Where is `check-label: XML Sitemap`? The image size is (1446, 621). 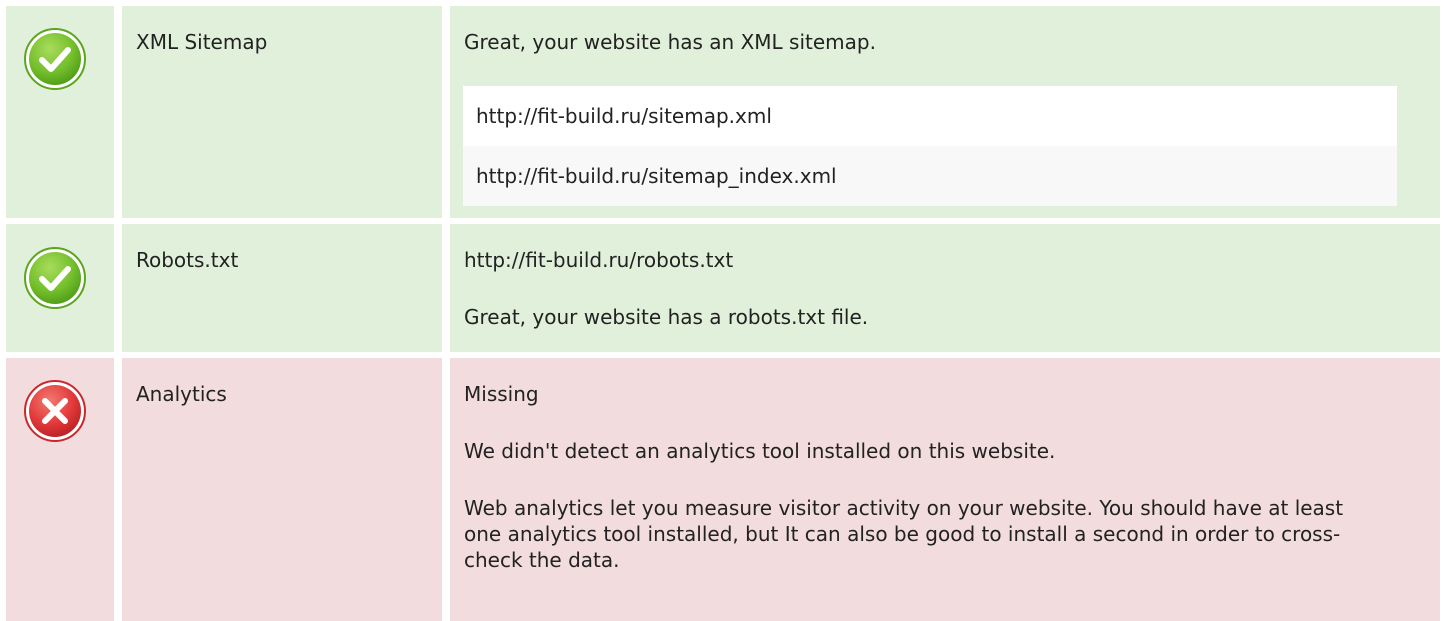 check-label: XML Sitemap is located at coordinates (202, 42).